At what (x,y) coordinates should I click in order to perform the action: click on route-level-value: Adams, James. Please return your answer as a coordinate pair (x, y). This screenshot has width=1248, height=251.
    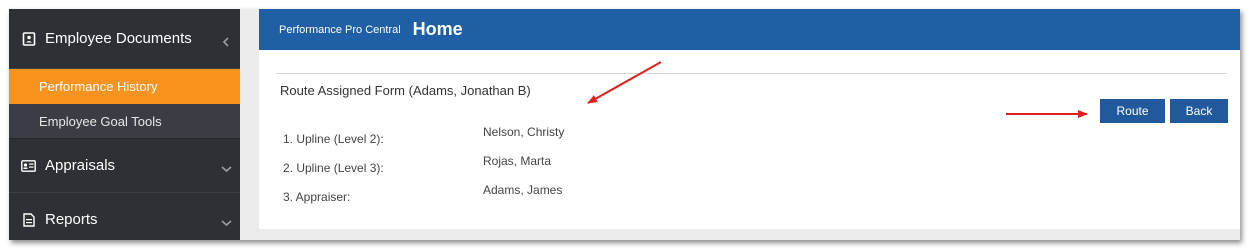
    Looking at the image, I should click on (523, 190).